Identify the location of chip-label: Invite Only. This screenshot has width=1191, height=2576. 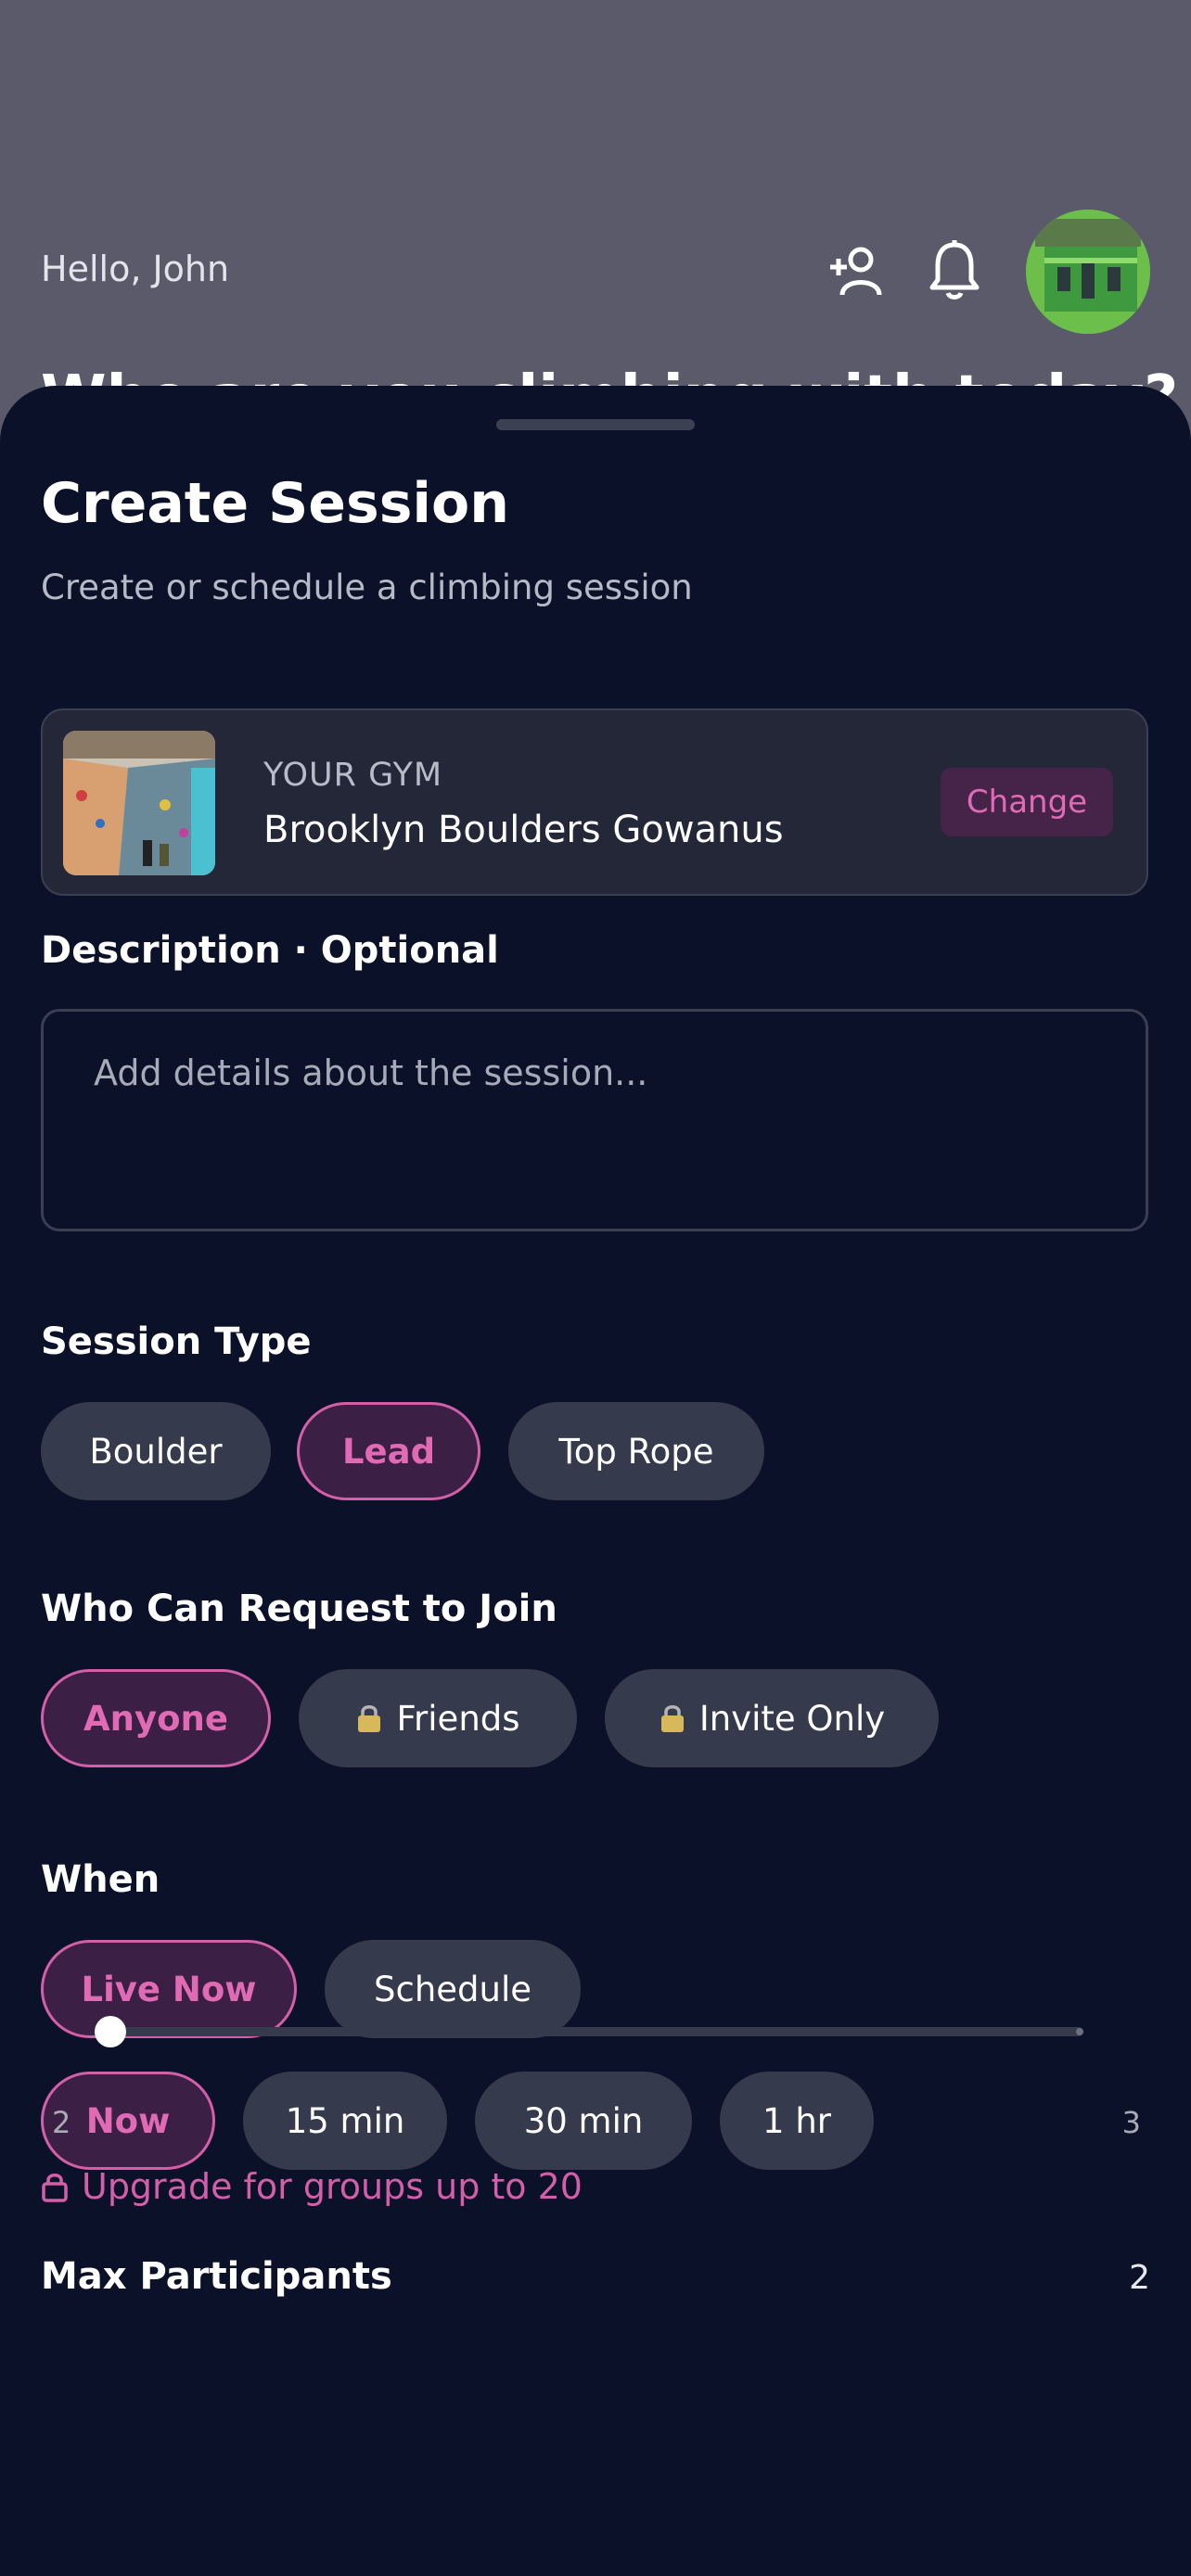
(792, 1719).